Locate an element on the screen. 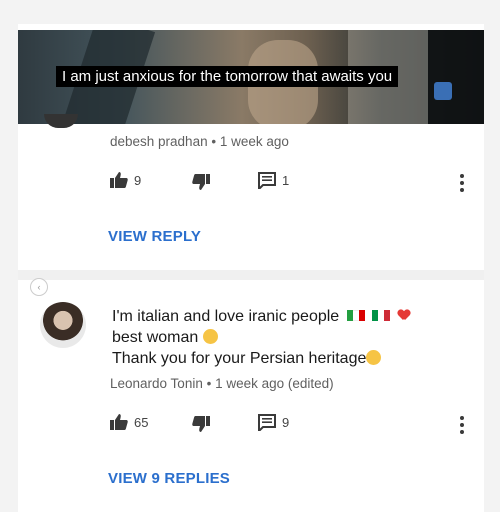 This screenshot has height=512, width=500. heart-eyes-emoji-icon is located at coordinates (210, 336).